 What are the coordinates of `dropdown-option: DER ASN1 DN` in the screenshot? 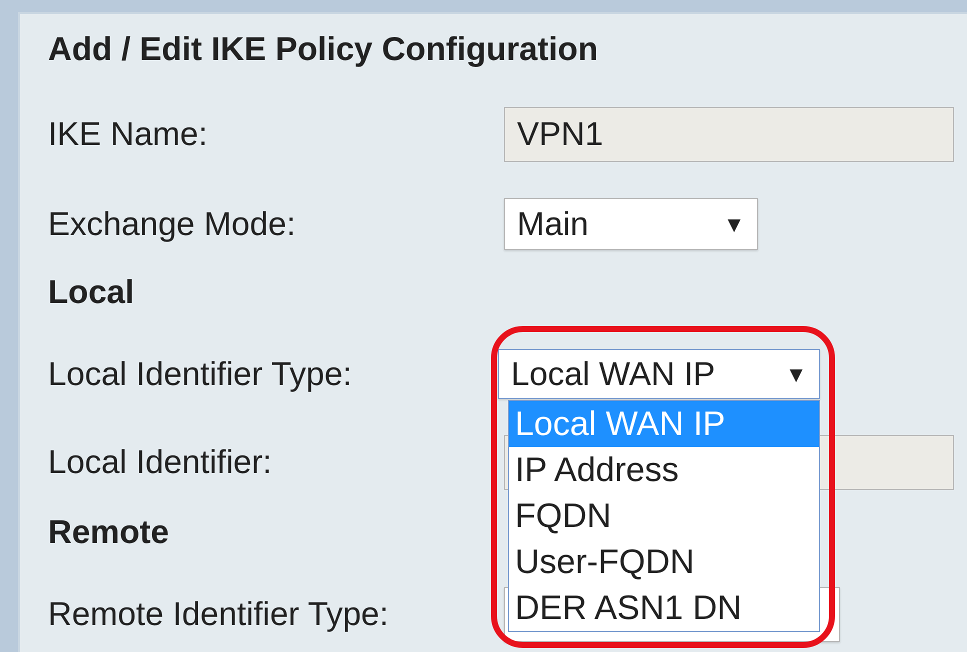 It's located at (664, 608).